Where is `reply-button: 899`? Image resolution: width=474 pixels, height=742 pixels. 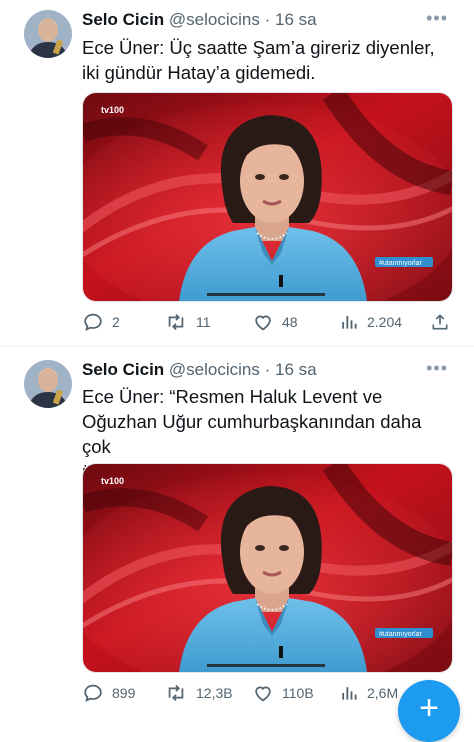 reply-button: 899 is located at coordinates (108, 693).